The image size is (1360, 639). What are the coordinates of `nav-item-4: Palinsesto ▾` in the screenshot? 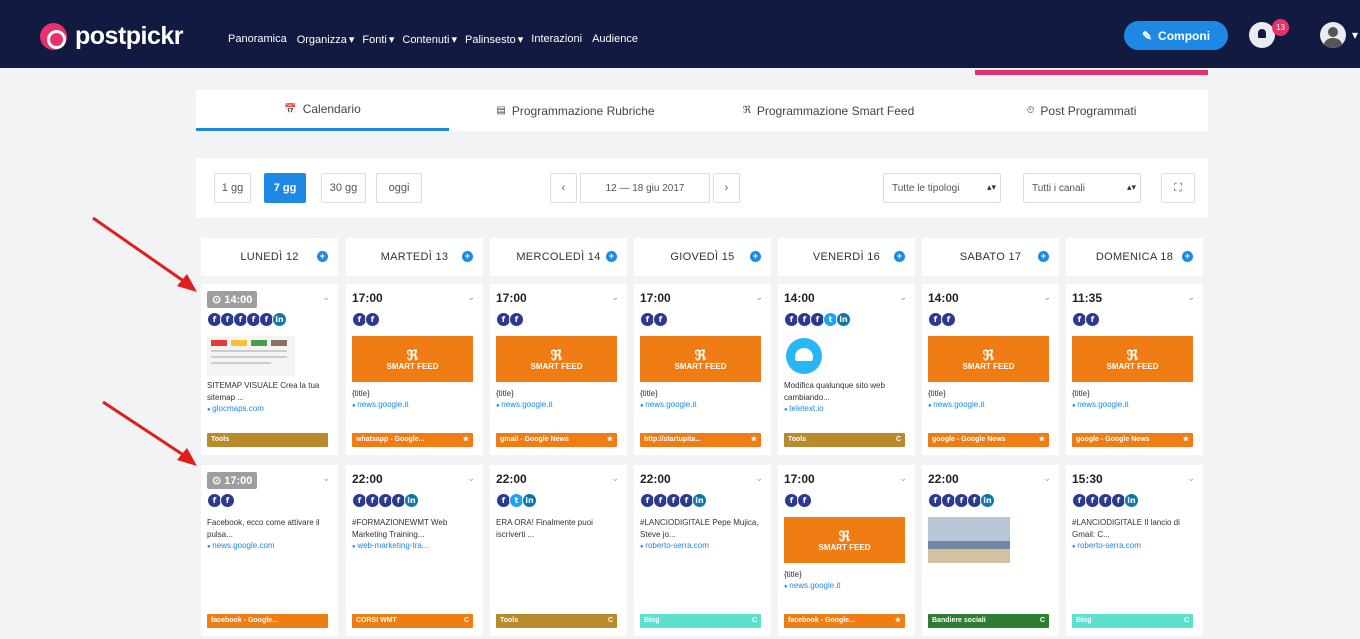 It's located at (494, 39).